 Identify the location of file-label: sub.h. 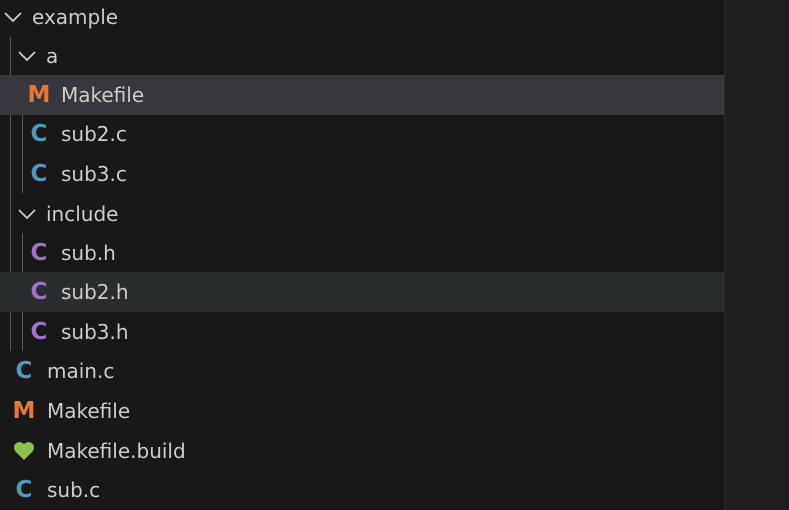
(88, 253).